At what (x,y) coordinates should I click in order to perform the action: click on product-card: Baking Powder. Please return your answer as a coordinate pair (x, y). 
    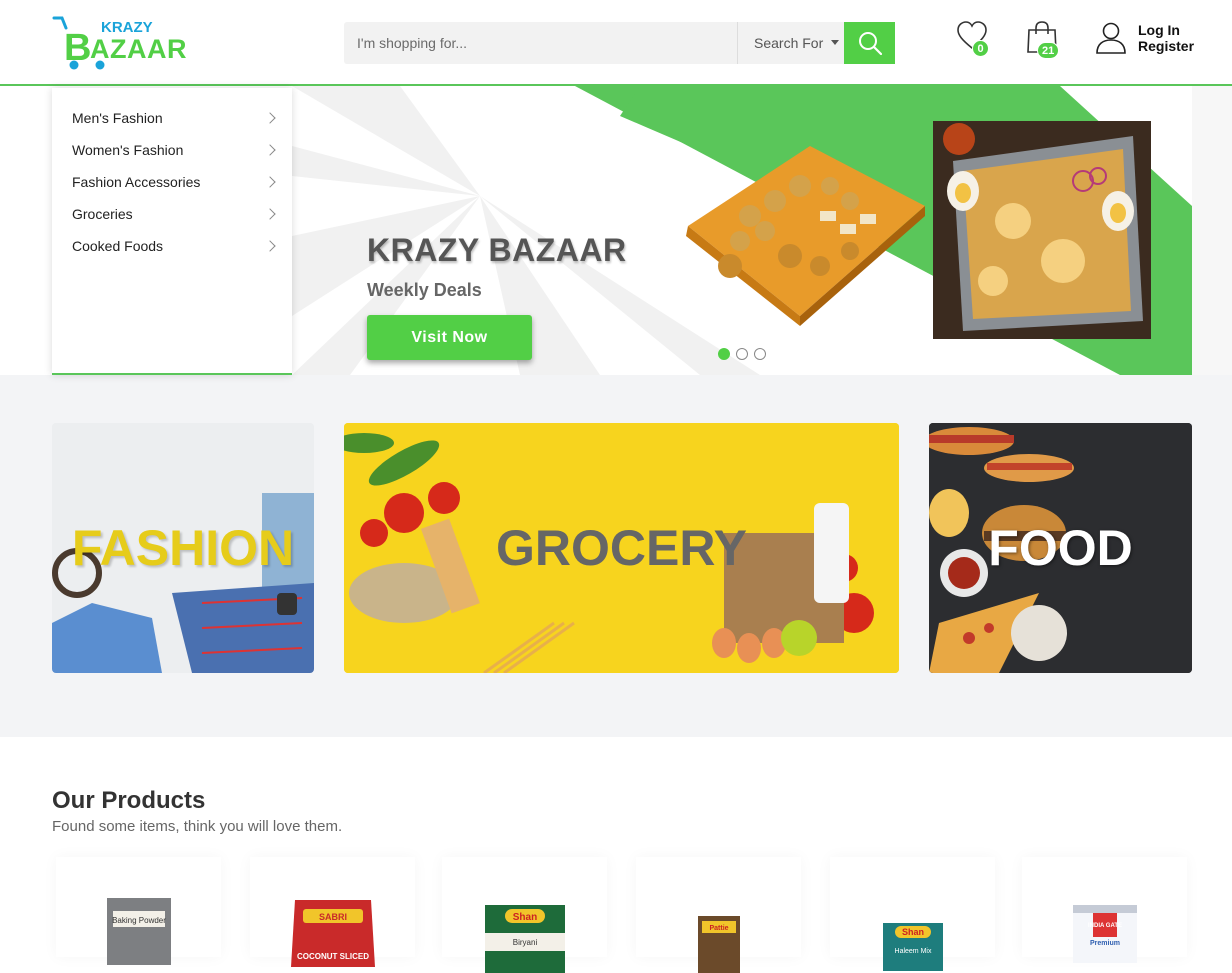
    Looking at the image, I should click on (138, 911).